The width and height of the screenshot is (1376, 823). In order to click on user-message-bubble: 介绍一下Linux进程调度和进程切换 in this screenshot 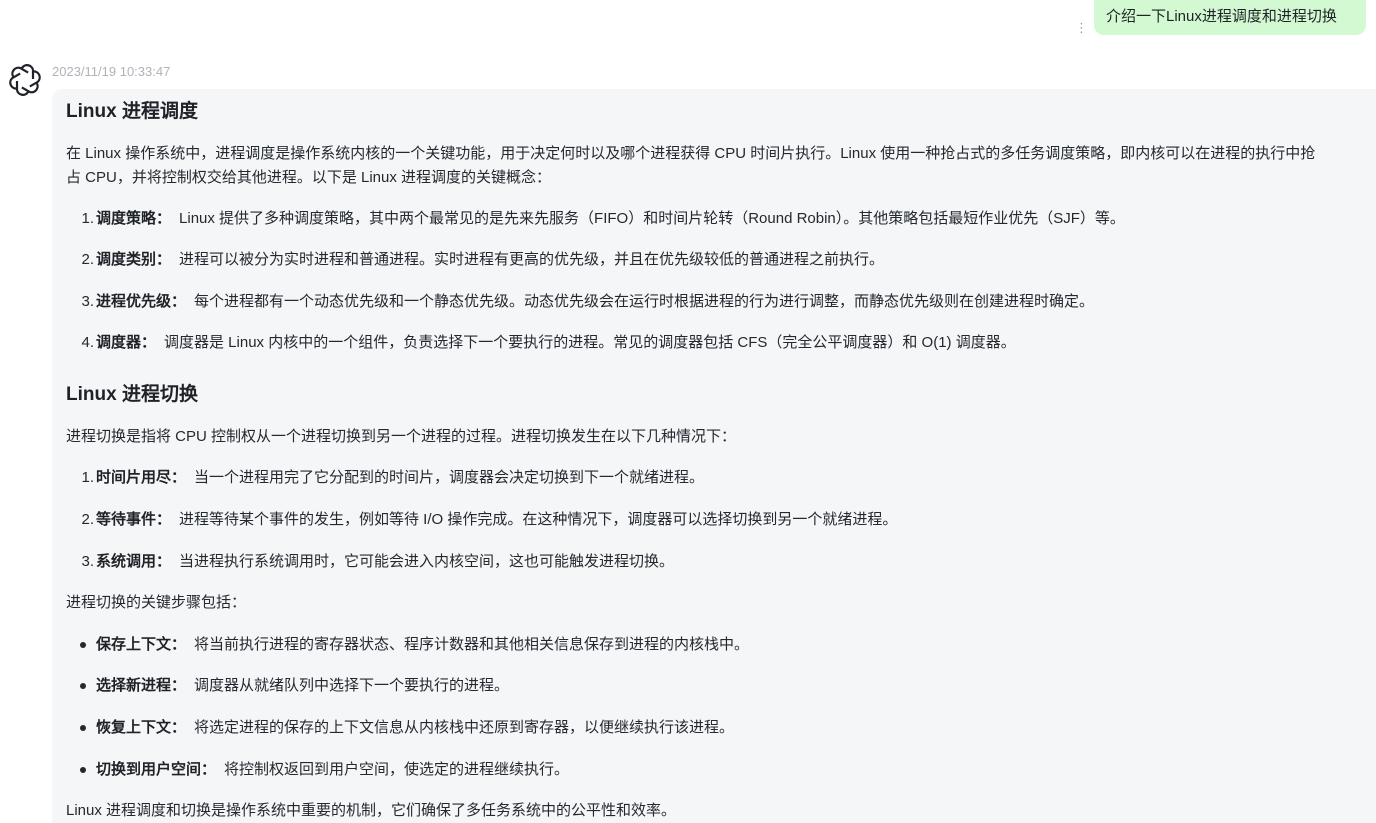, I will do `click(1230, 17)`.